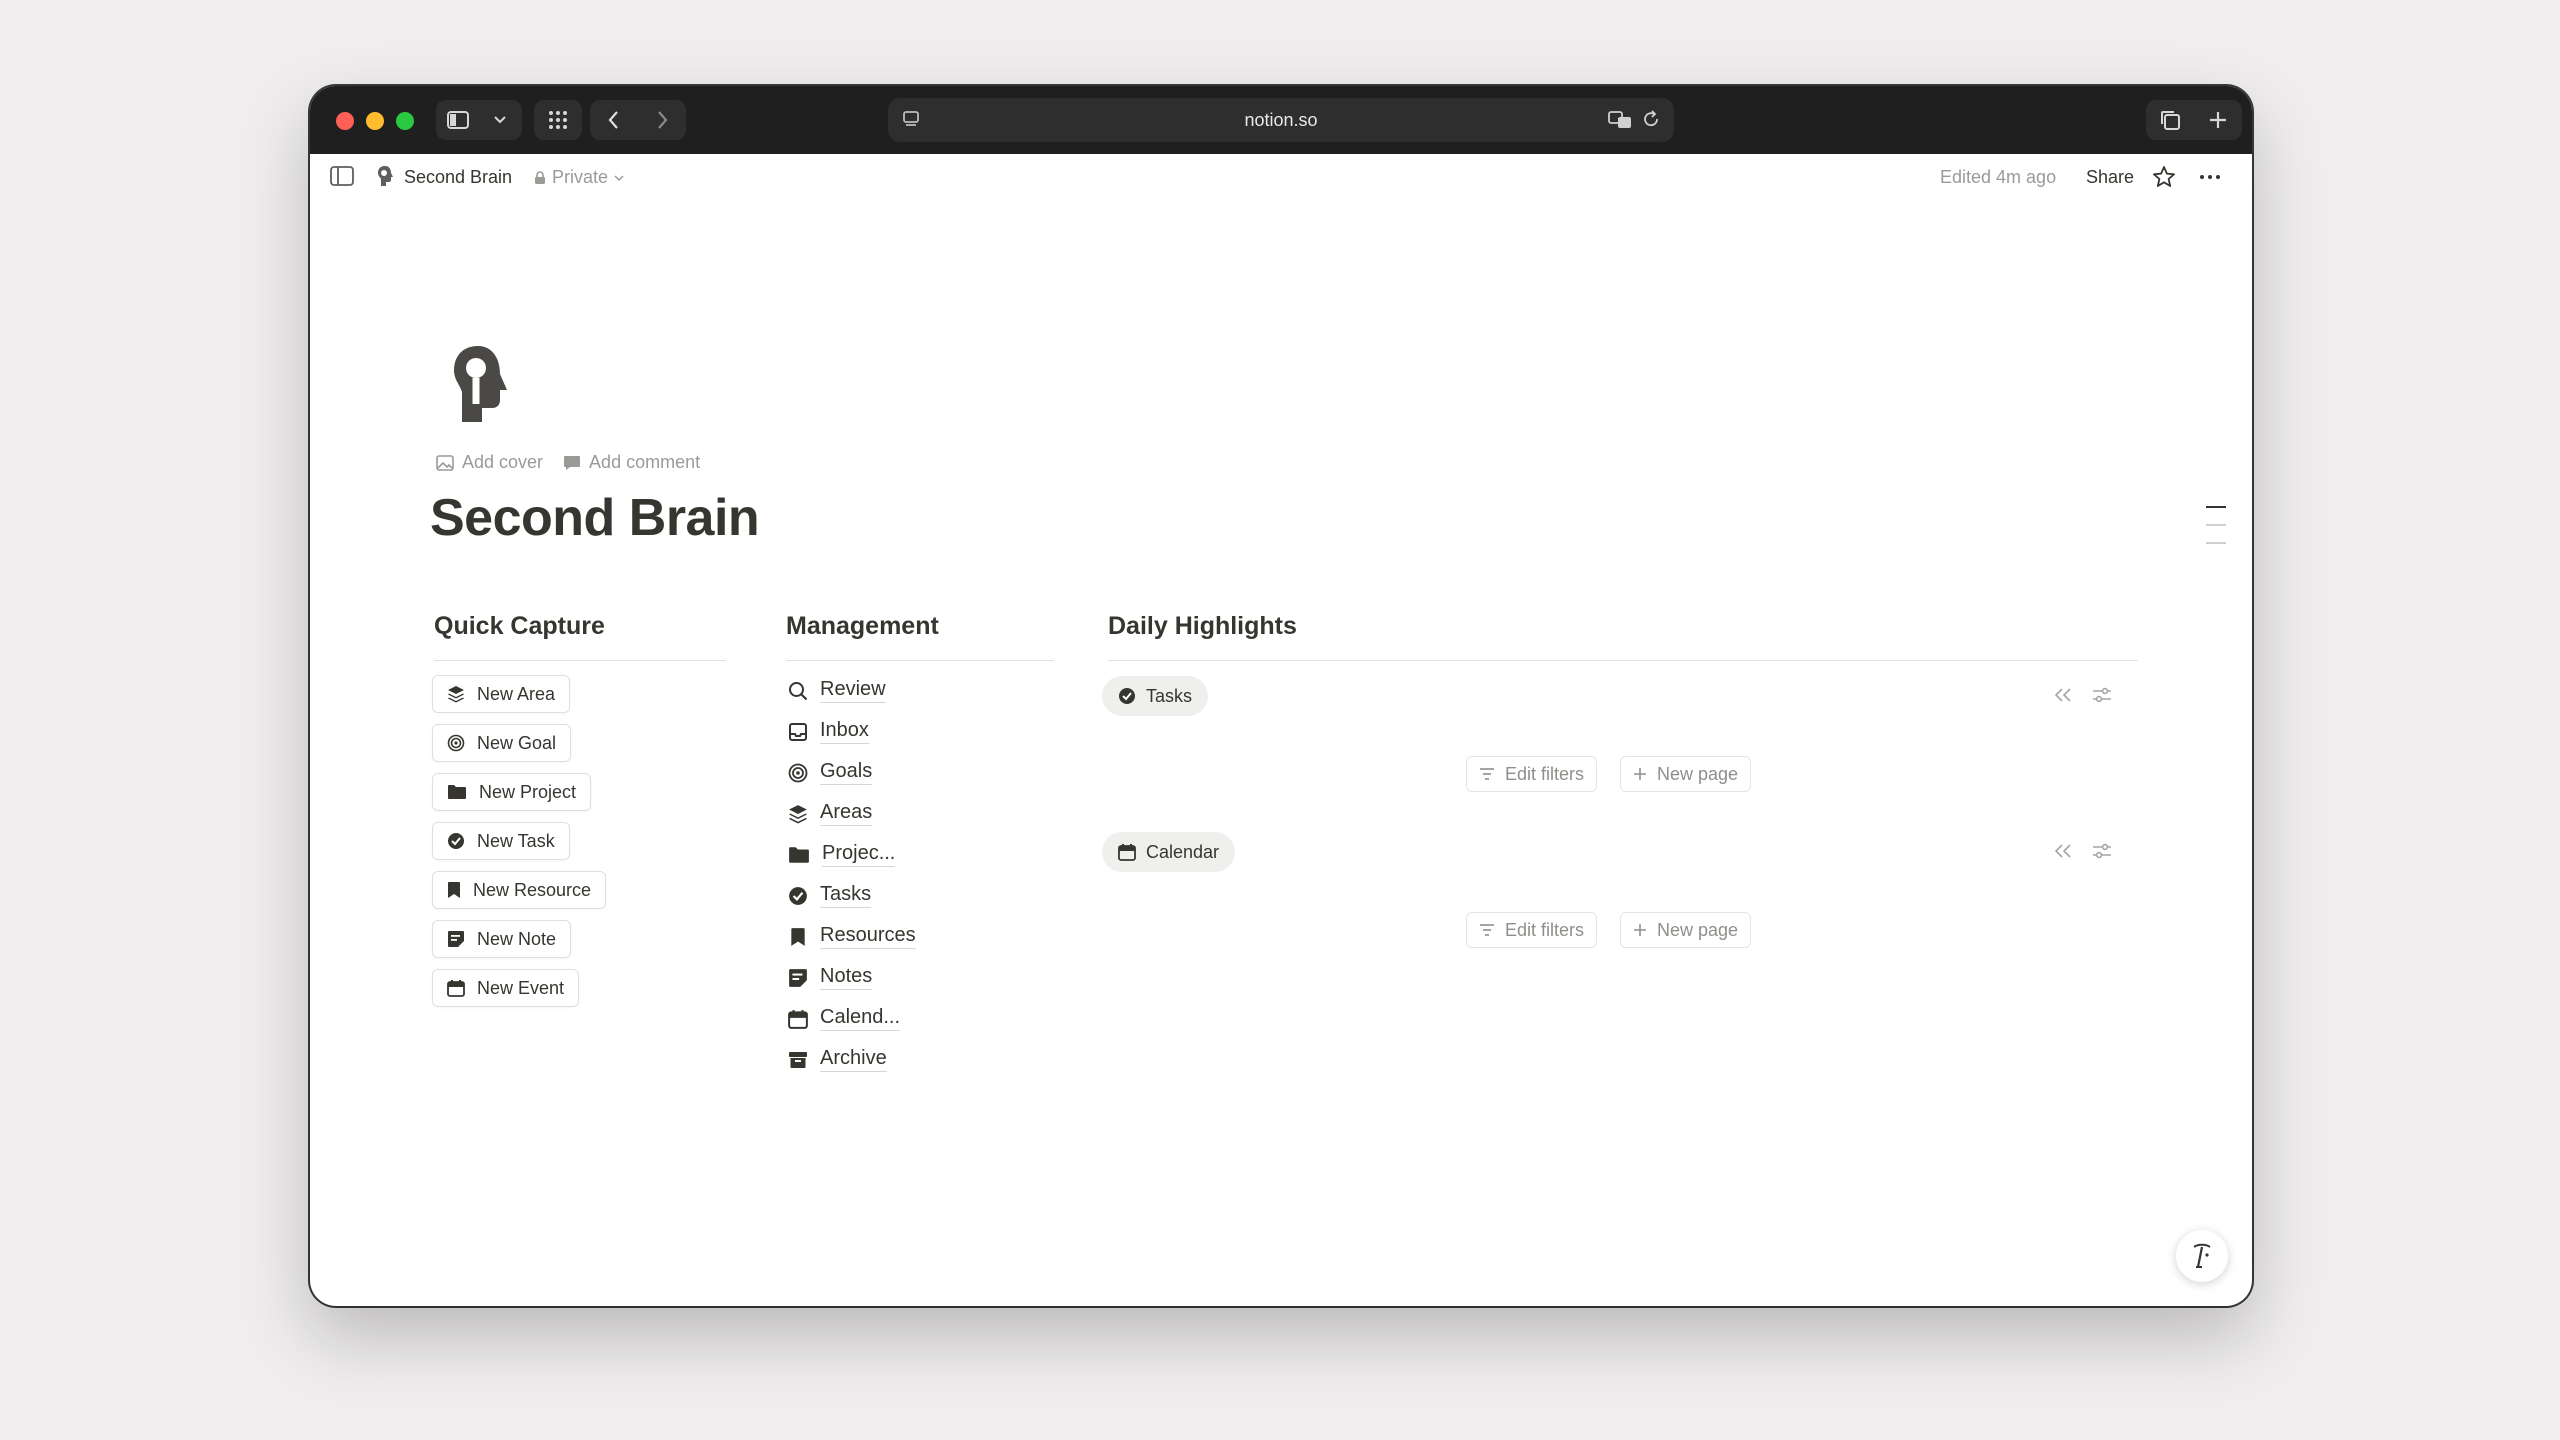 The width and height of the screenshot is (2560, 1440). What do you see at coordinates (2216, 533) in the screenshot?
I see `page-outline` at bounding box center [2216, 533].